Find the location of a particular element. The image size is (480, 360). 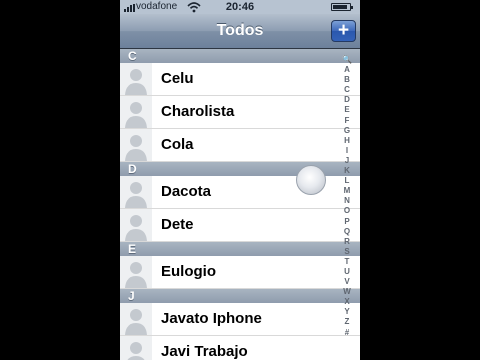

contact-row: Javato Iphone is located at coordinates (240, 319).